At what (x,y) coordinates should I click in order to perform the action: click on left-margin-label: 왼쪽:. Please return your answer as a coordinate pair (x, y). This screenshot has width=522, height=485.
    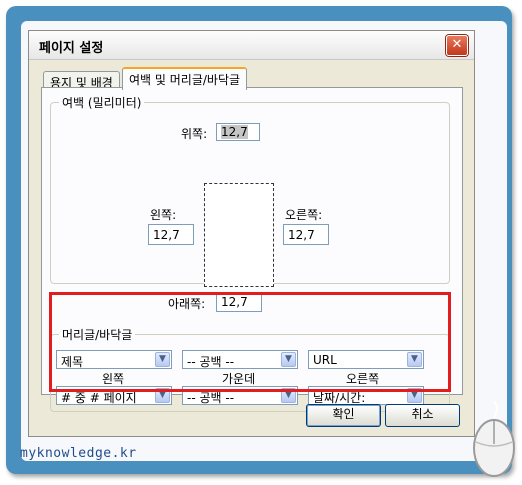
    Looking at the image, I should click on (163, 215).